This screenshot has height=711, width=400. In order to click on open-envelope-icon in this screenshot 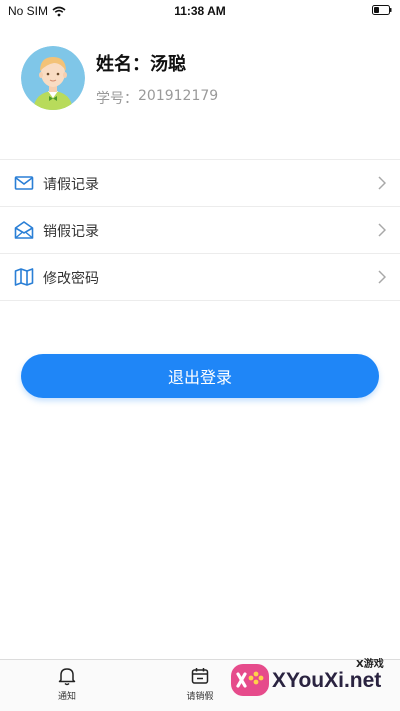, I will do `click(24, 230)`.